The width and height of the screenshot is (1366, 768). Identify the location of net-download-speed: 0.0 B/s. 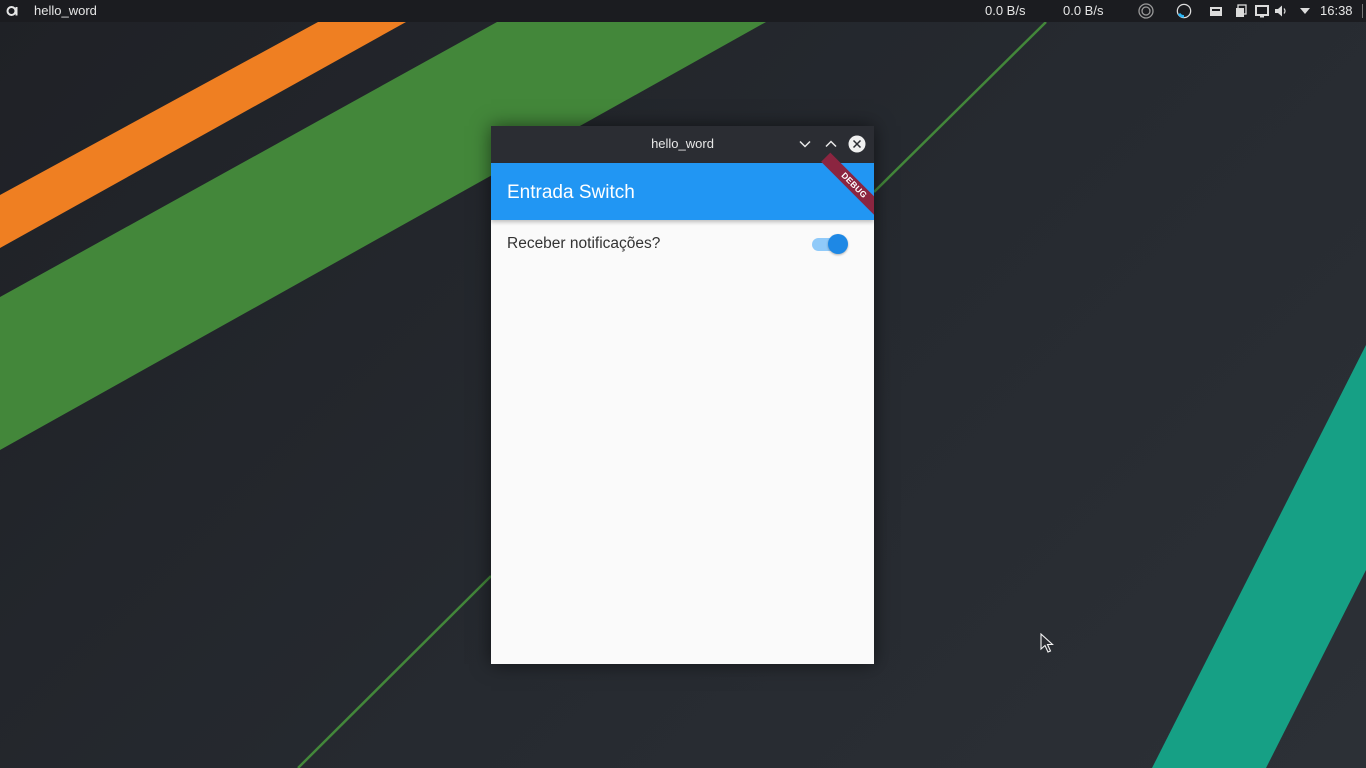
(1083, 10).